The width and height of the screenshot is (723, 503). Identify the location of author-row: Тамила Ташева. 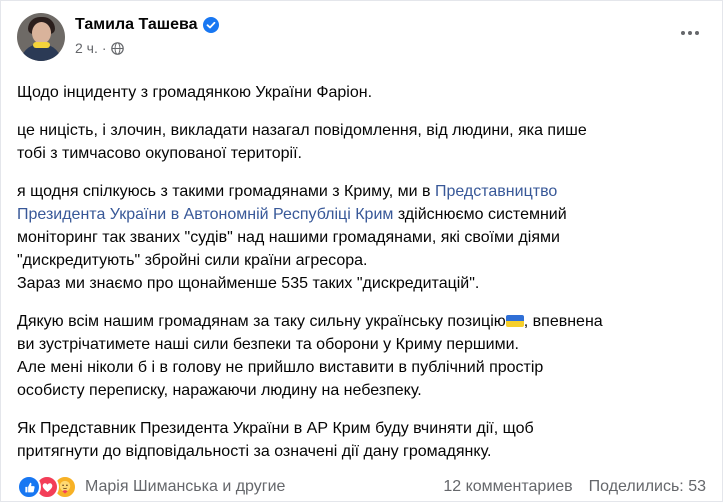
(147, 25).